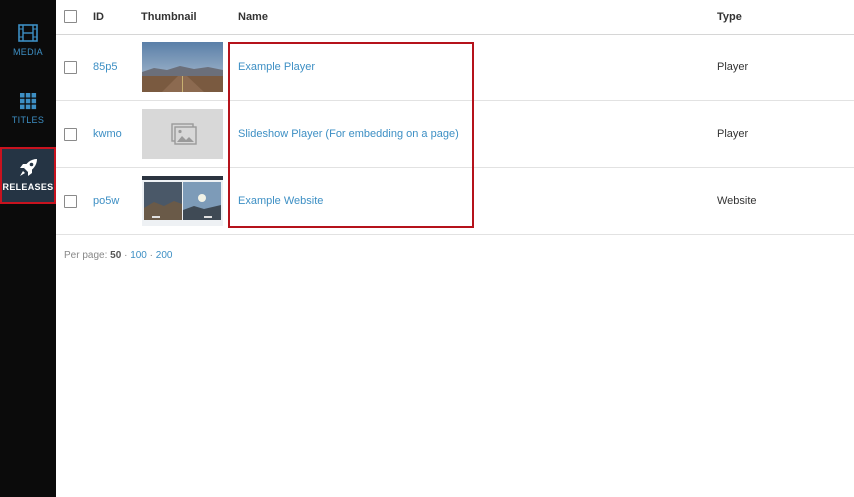  What do you see at coordinates (455, 201) in the screenshot?
I see `table-row: po5w Example Website Website` at bounding box center [455, 201].